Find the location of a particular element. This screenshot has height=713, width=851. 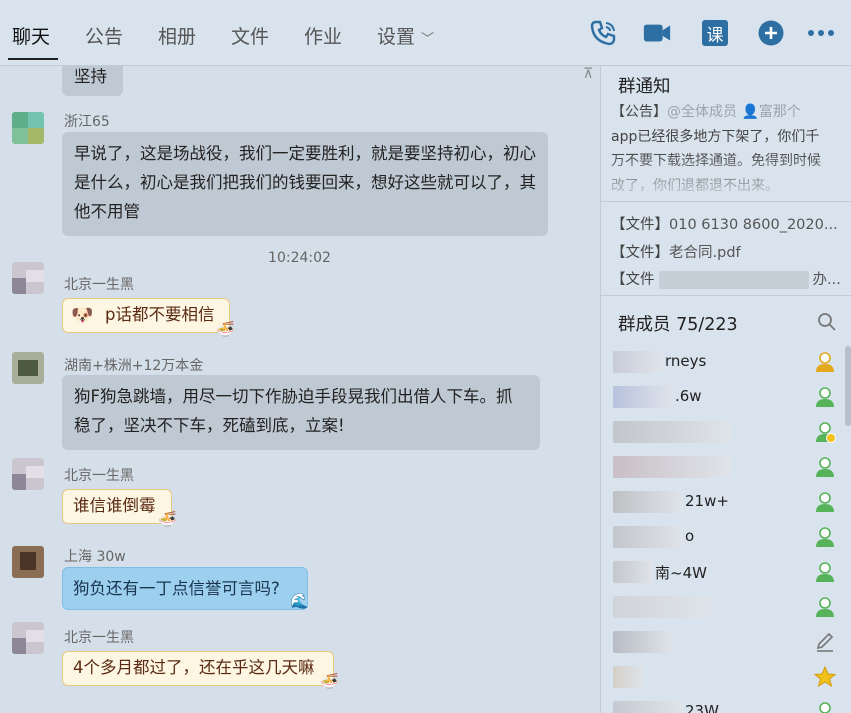

more-icon is located at coordinates (821, 33).